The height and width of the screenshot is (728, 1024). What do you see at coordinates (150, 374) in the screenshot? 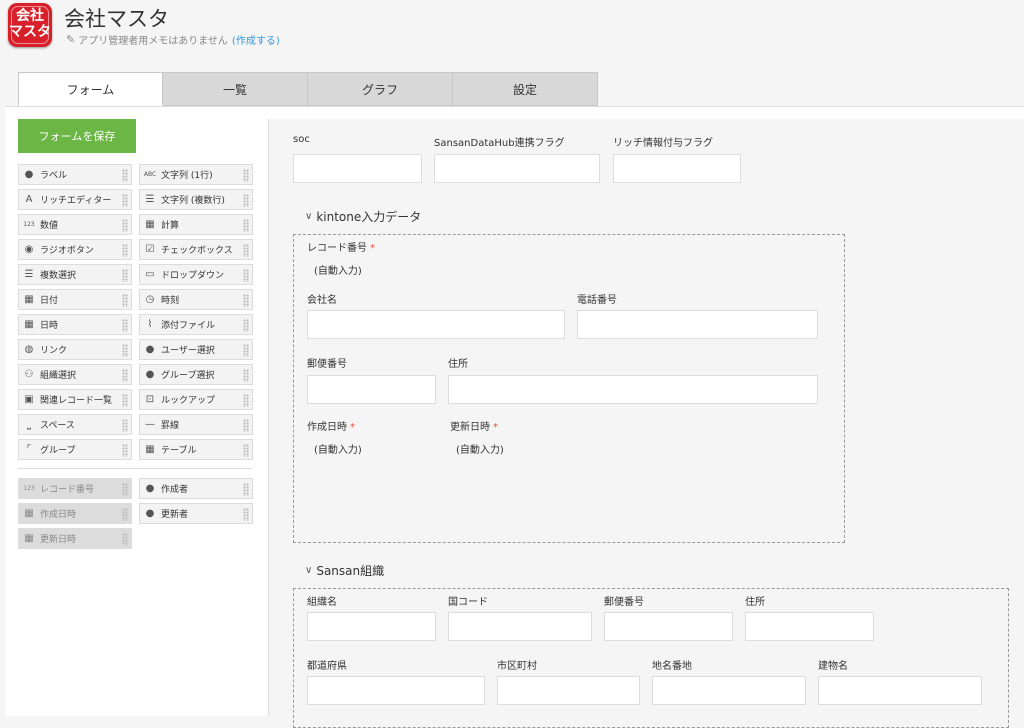
I see `group-user-icon: ●` at bounding box center [150, 374].